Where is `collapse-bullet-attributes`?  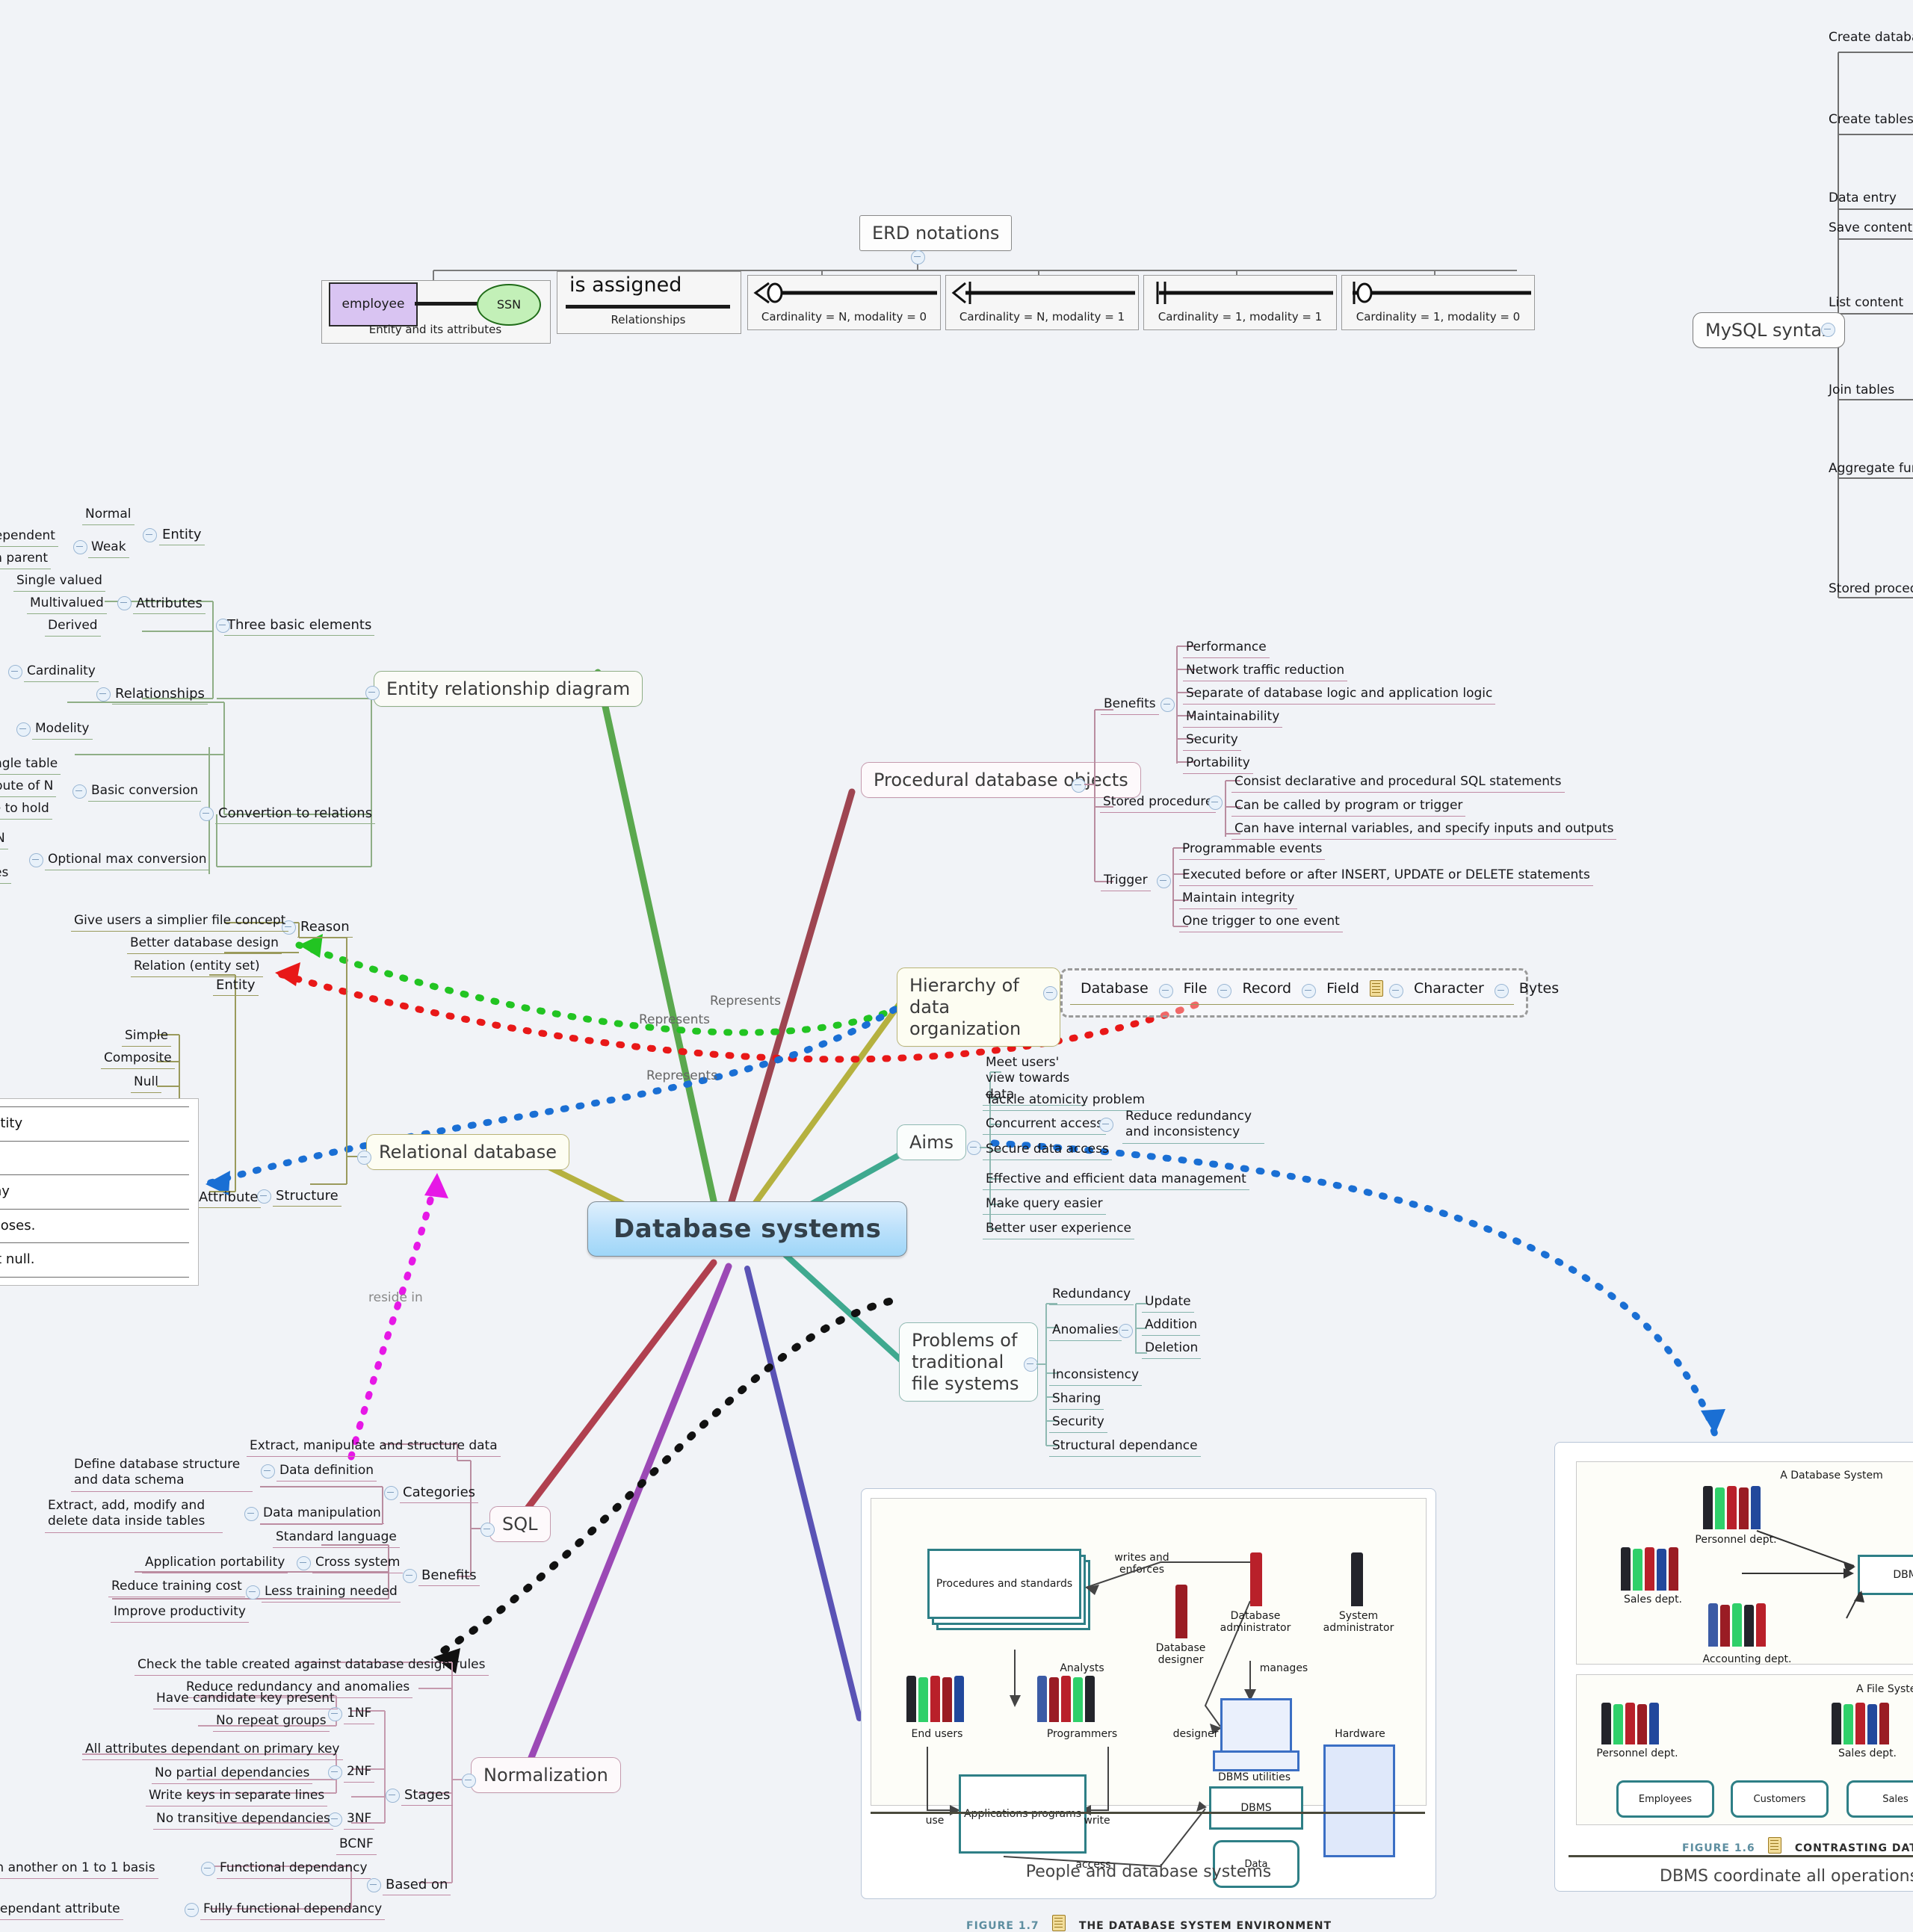
collapse-bullet-attributes is located at coordinates (124, 603).